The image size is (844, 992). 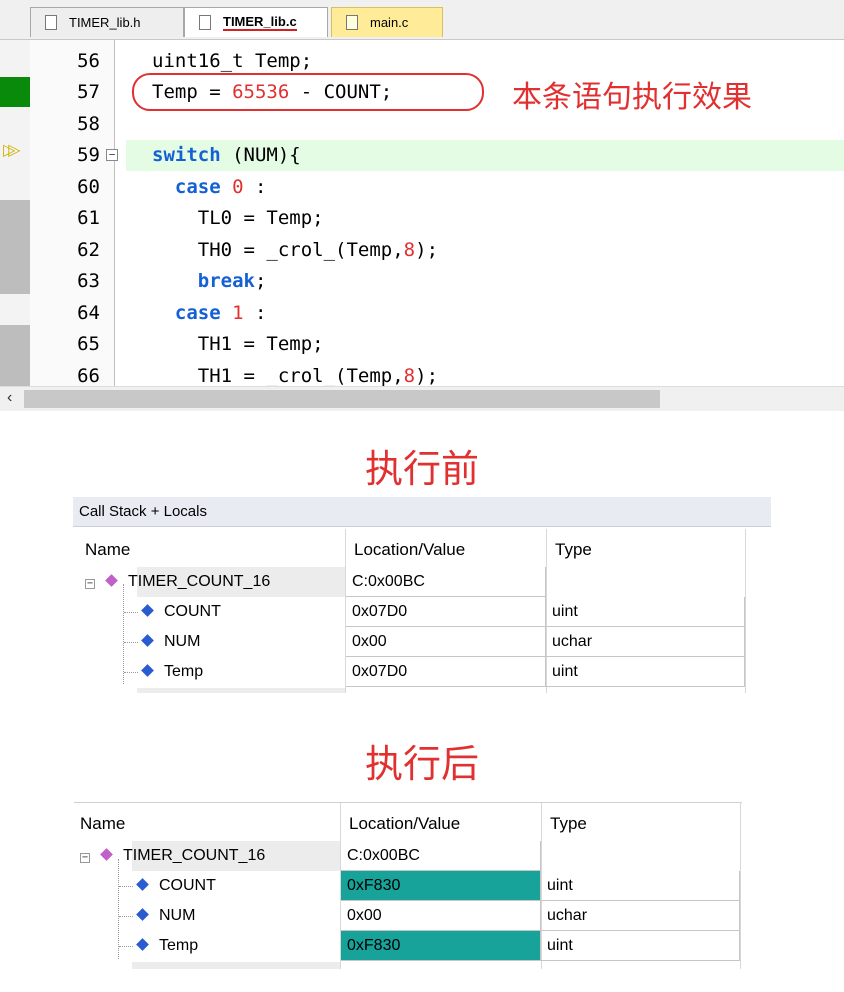 What do you see at coordinates (422, 187) in the screenshot?
I see `code-line: 60 case 0 :` at bounding box center [422, 187].